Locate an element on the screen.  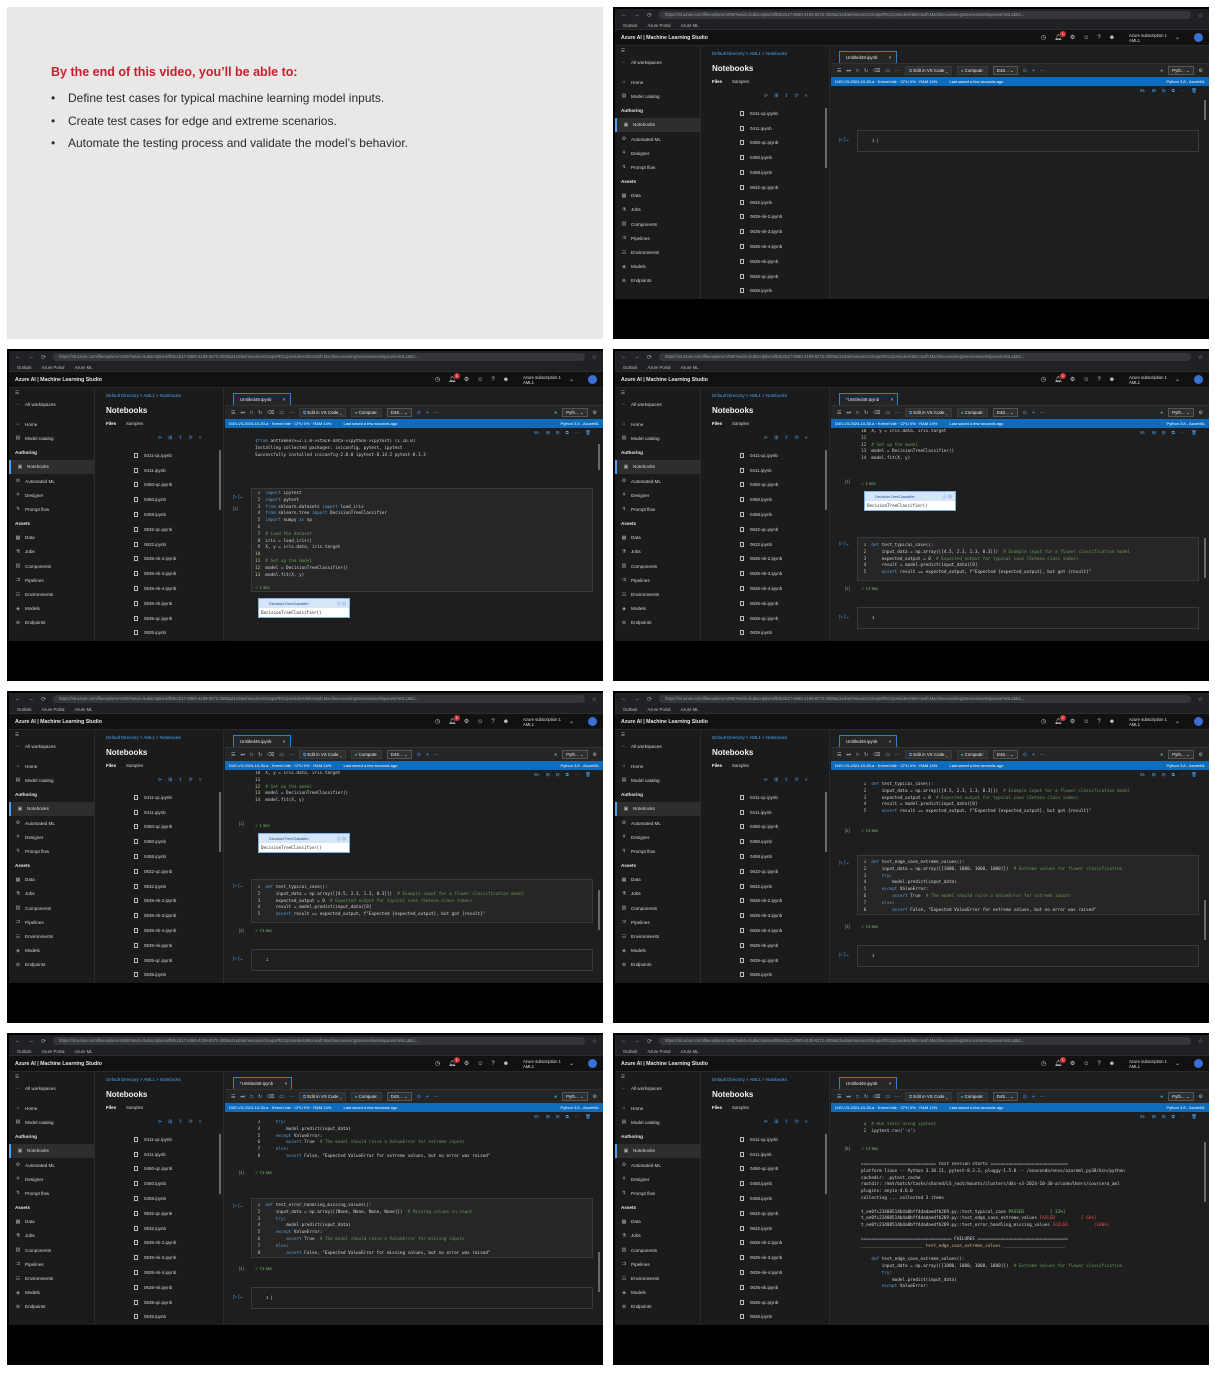
nav-item-prompt-flow: ↯ Prompt flow is located at coordinates (657, 1193).